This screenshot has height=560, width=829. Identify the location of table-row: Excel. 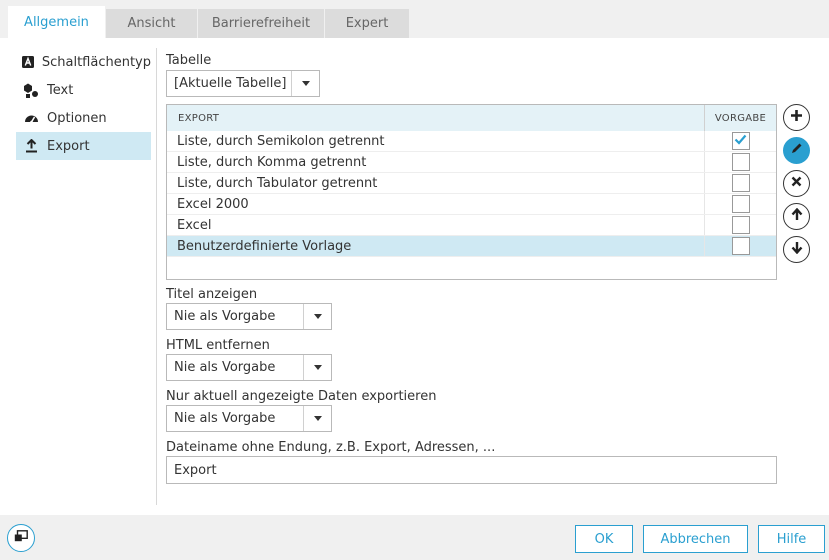
(471, 225).